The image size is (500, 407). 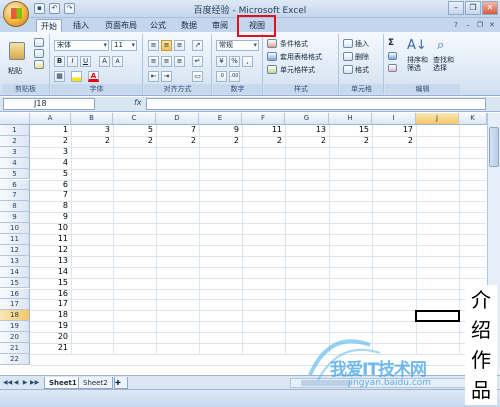 What do you see at coordinates (15, 359) in the screenshot?
I see `row-header: 22` at bounding box center [15, 359].